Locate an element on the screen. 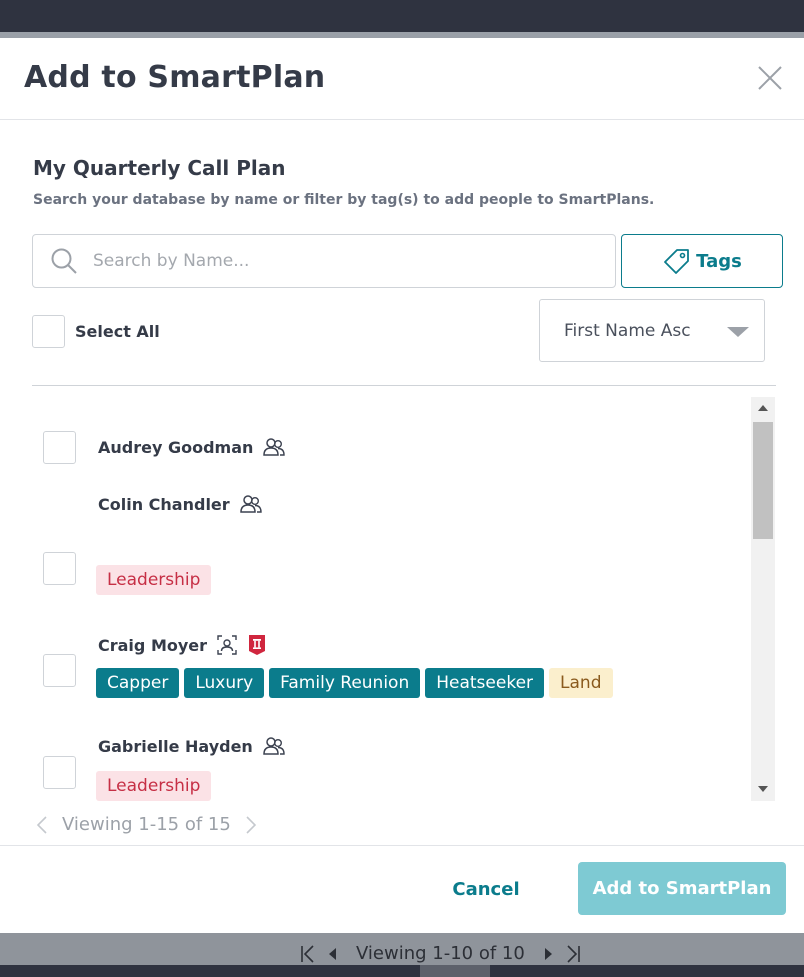  list-item: Gabrielle Hayden Leadership is located at coordinates (387, 753).